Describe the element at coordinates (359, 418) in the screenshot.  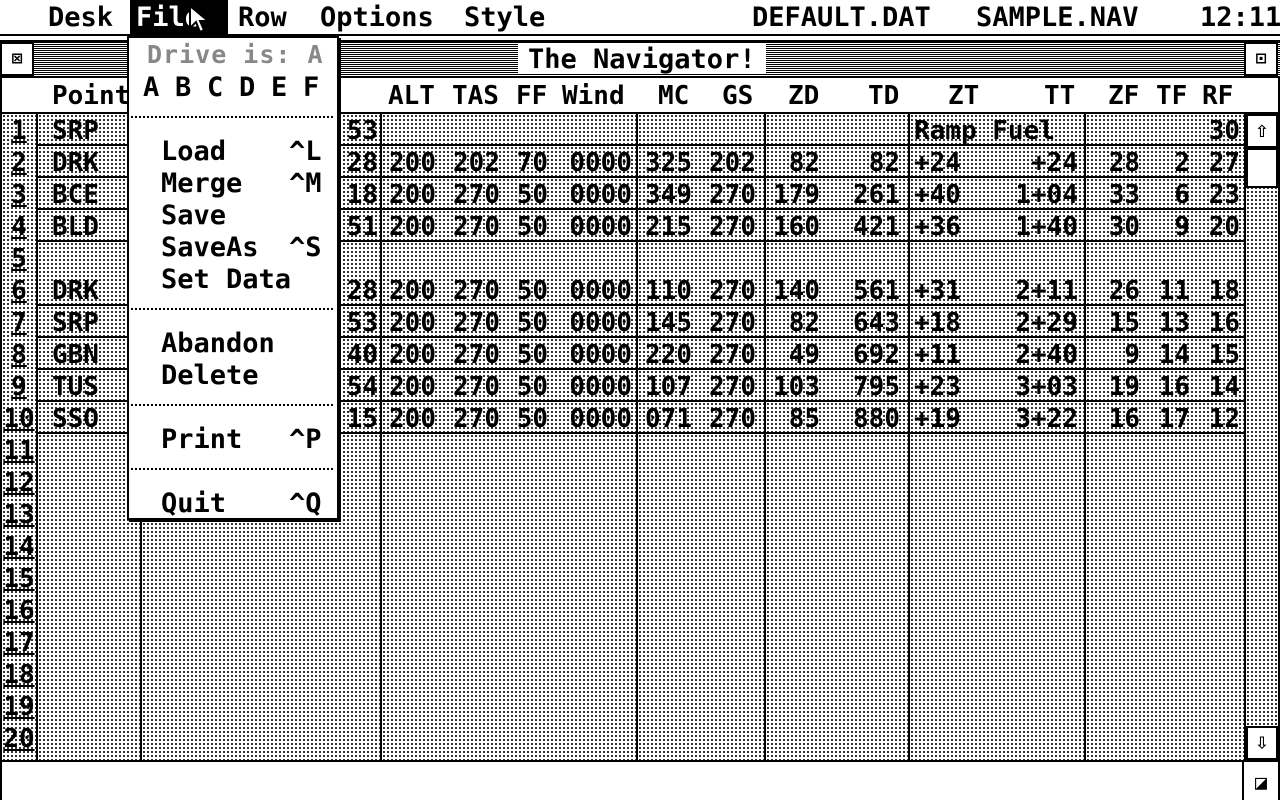
I see `cell-ident: 15` at that location.